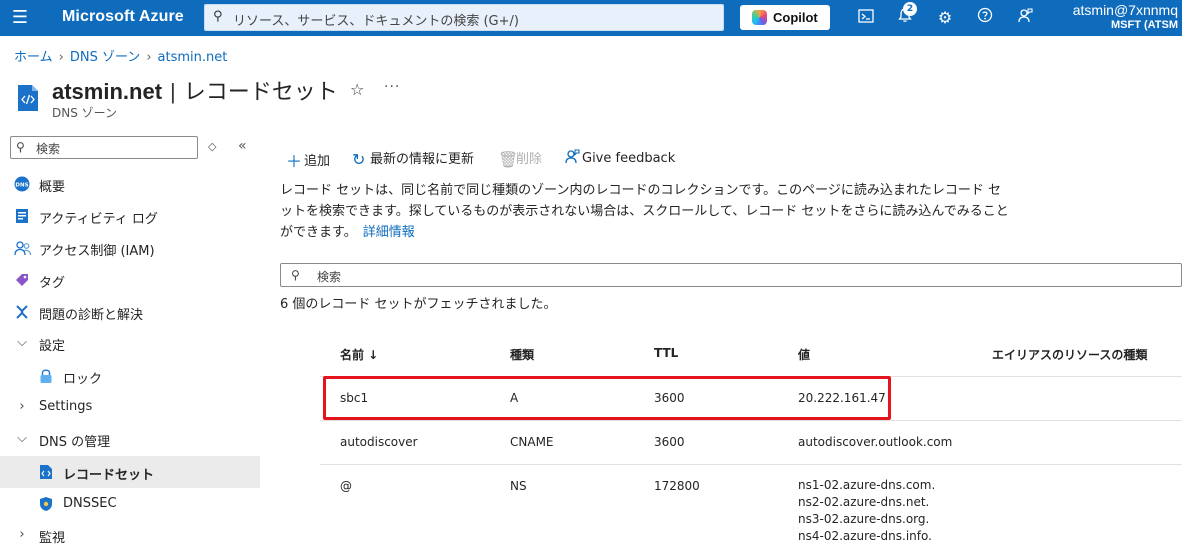 The image size is (1182, 553). I want to click on sidebar-group-dns-management: ⌵ DNS の管理, so click(130, 439).